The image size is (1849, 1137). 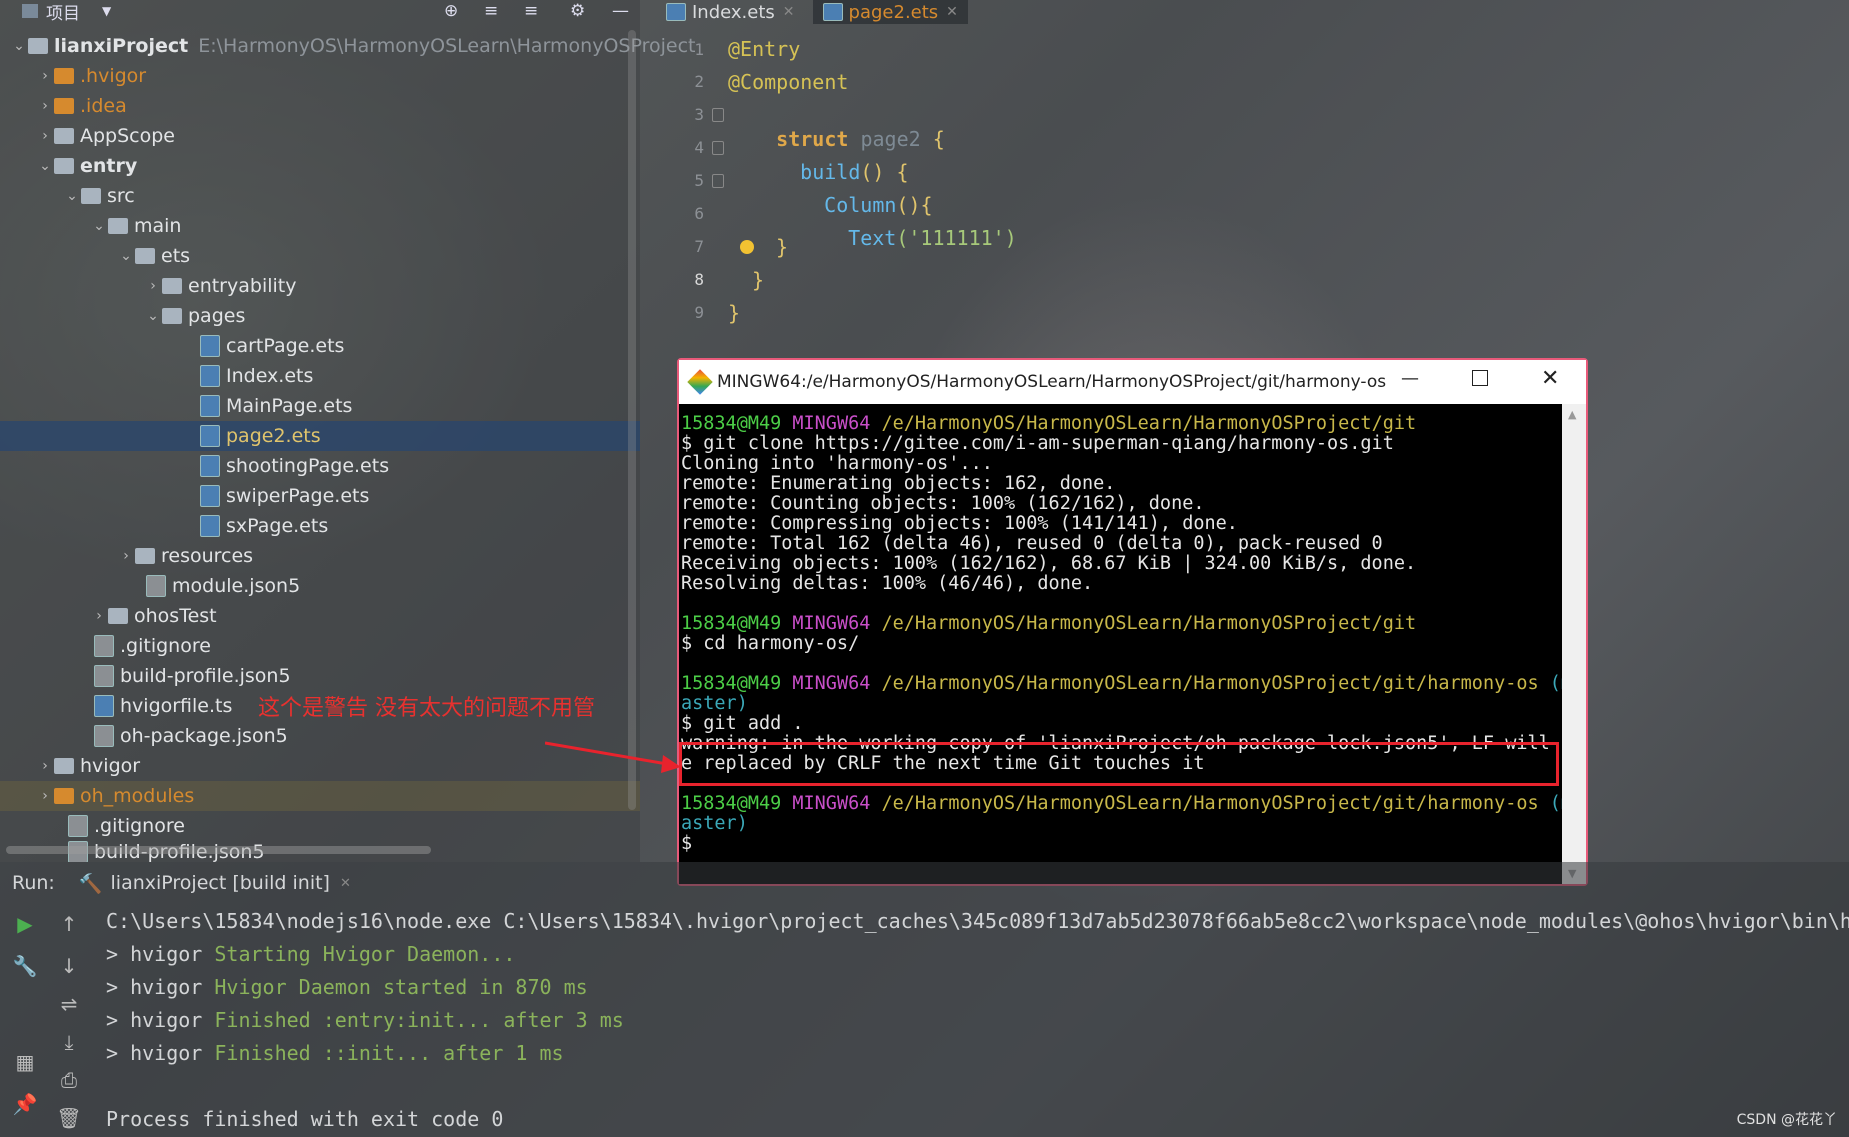 What do you see at coordinates (153, 256) in the screenshot?
I see `tree-item-ets: ⌄ ets` at bounding box center [153, 256].